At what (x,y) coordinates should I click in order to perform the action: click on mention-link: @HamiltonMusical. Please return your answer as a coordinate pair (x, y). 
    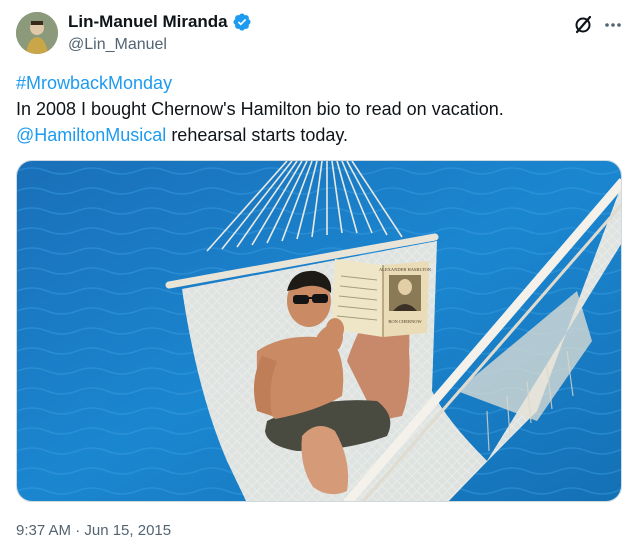
    Looking at the image, I should click on (91, 135).